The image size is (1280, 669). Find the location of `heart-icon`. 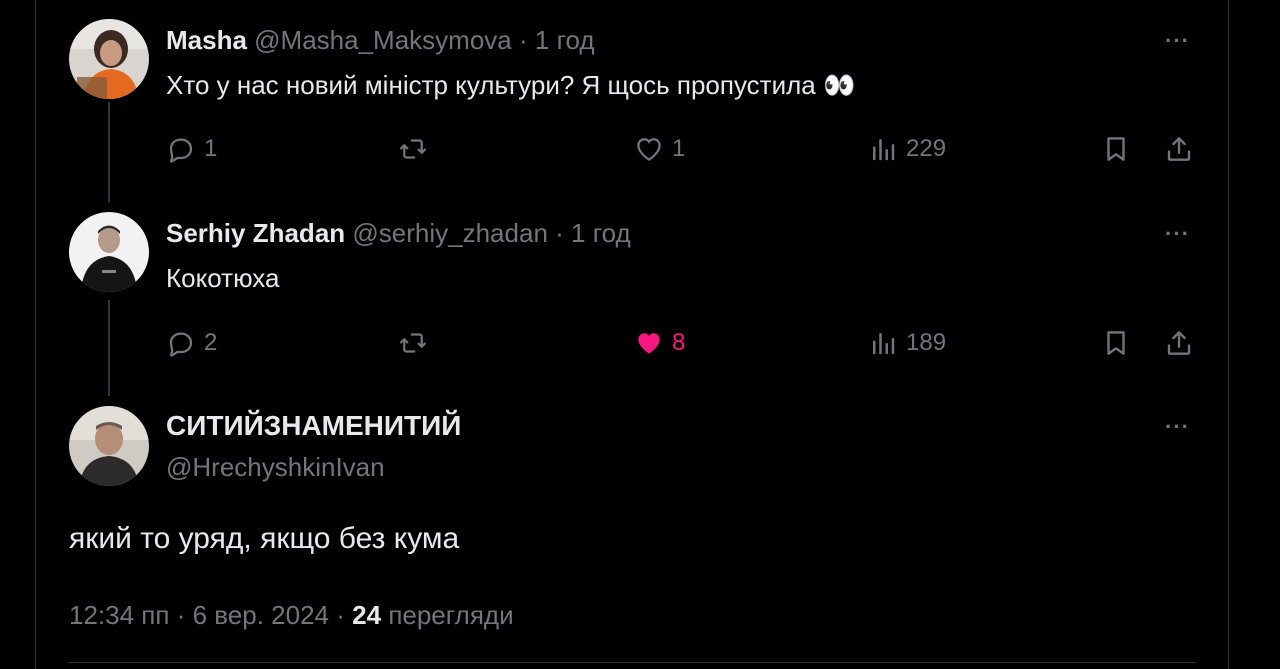

heart-icon is located at coordinates (649, 149).